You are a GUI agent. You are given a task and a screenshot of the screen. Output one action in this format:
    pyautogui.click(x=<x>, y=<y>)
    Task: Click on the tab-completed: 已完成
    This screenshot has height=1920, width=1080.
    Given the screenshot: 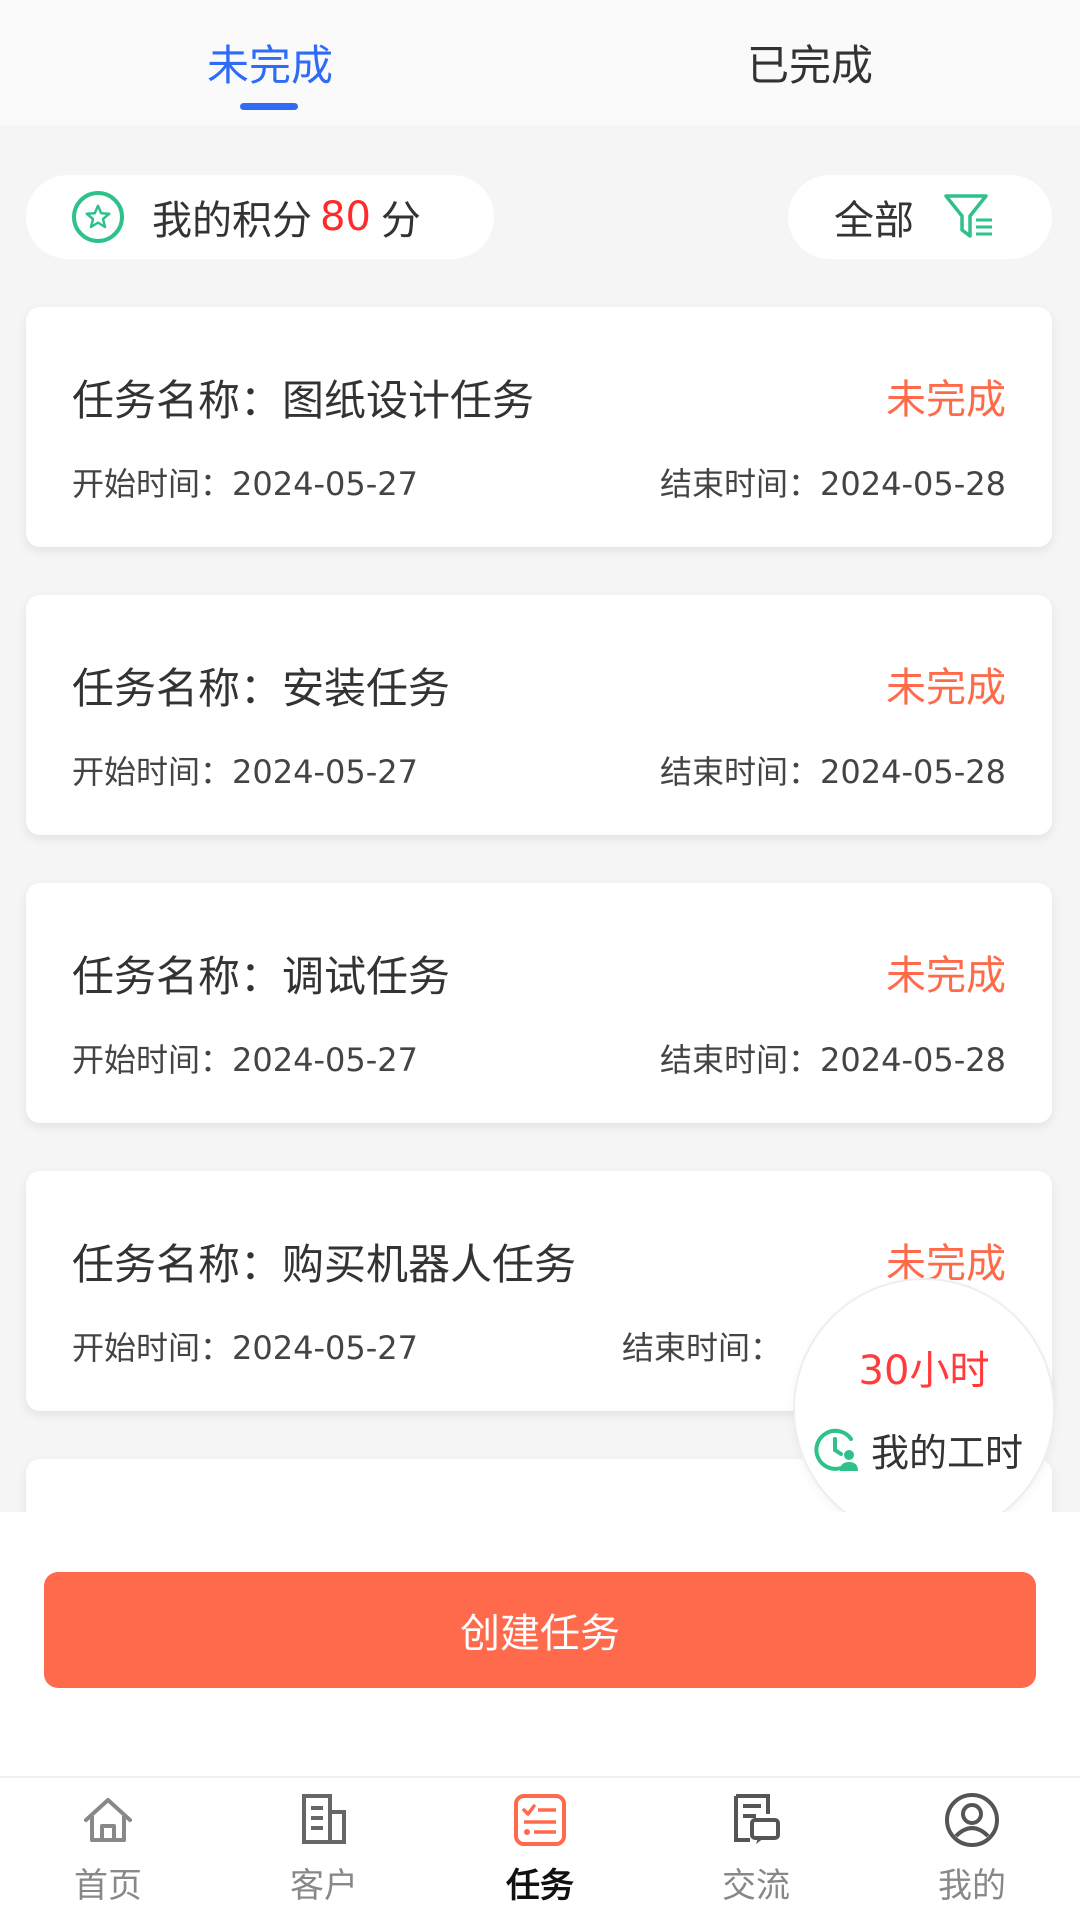 What is the action you would take?
    pyautogui.click(x=810, y=62)
    